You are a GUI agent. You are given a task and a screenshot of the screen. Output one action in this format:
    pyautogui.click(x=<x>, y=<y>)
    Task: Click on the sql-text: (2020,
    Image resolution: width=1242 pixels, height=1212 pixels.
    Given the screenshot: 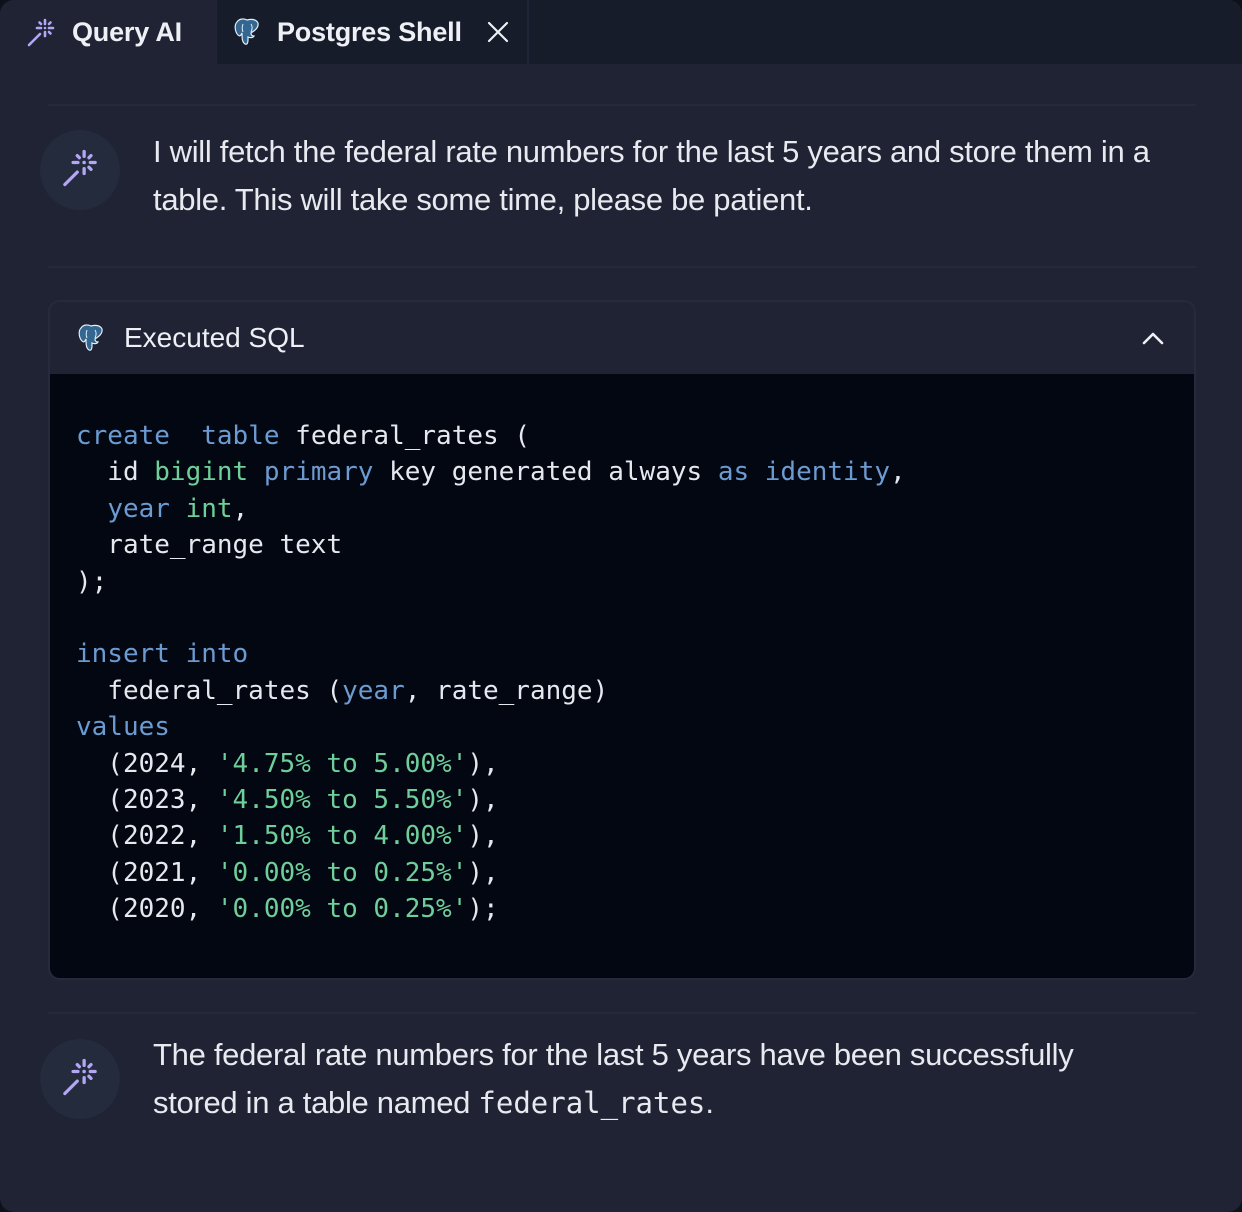 What is the action you would take?
    pyautogui.click(x=146, y=909)
    